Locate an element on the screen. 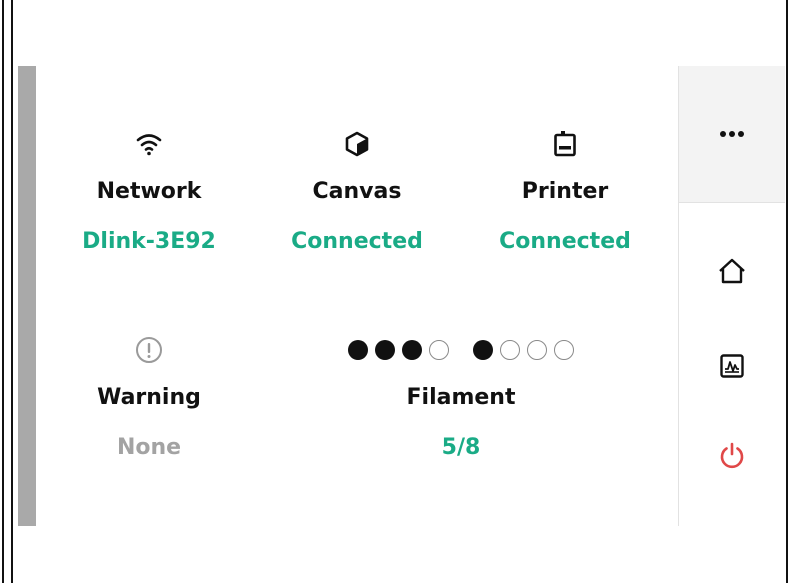 The height and width of the screenshot is (583, 792). network-label: Network is located at coordinates (149, 191).